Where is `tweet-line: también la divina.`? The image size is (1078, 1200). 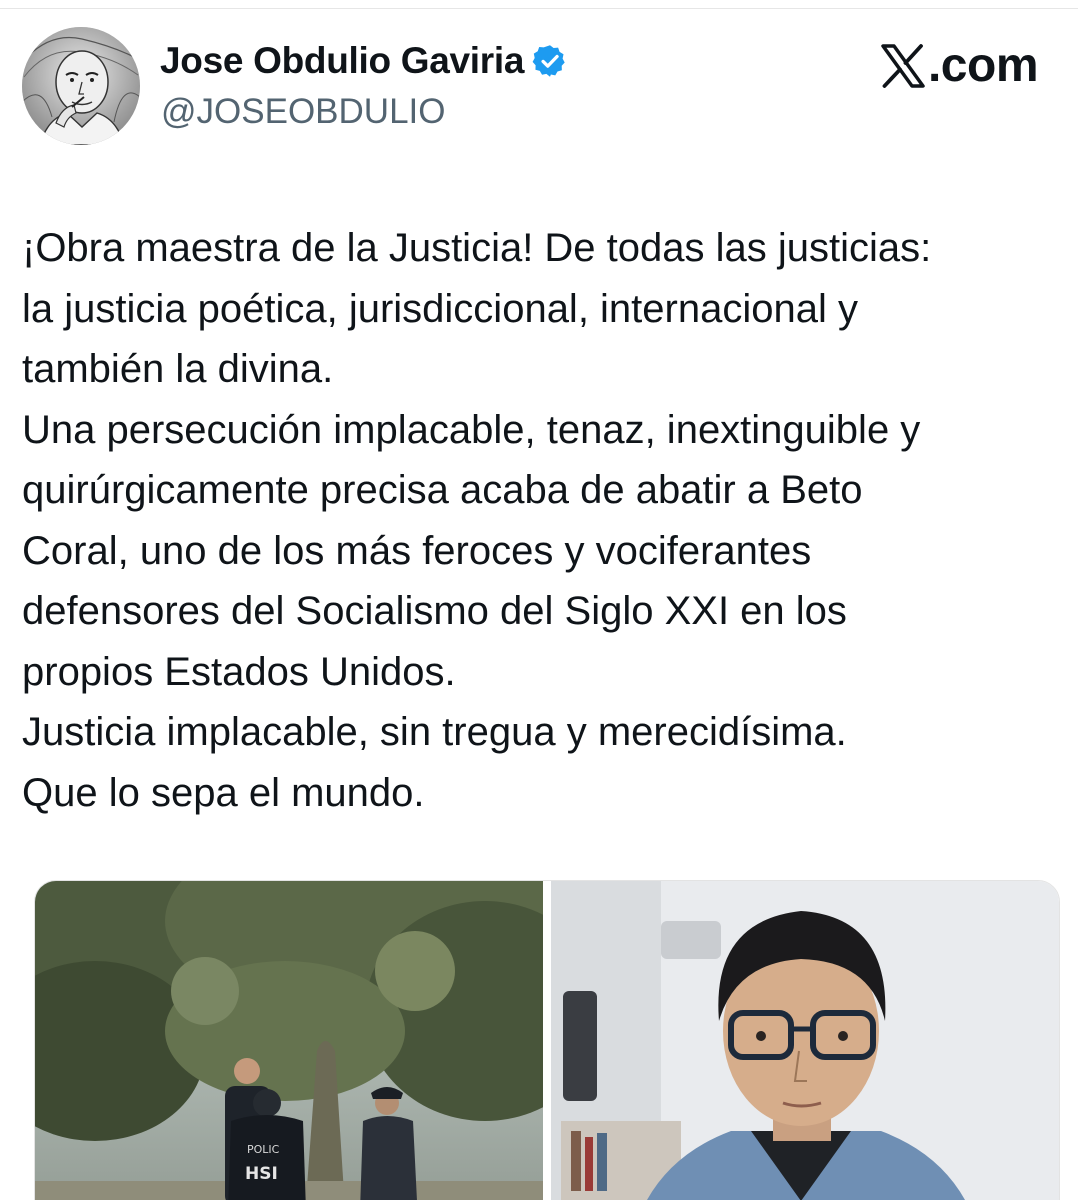 tweet-line: también la divina. is located at coordinates (178, 369).